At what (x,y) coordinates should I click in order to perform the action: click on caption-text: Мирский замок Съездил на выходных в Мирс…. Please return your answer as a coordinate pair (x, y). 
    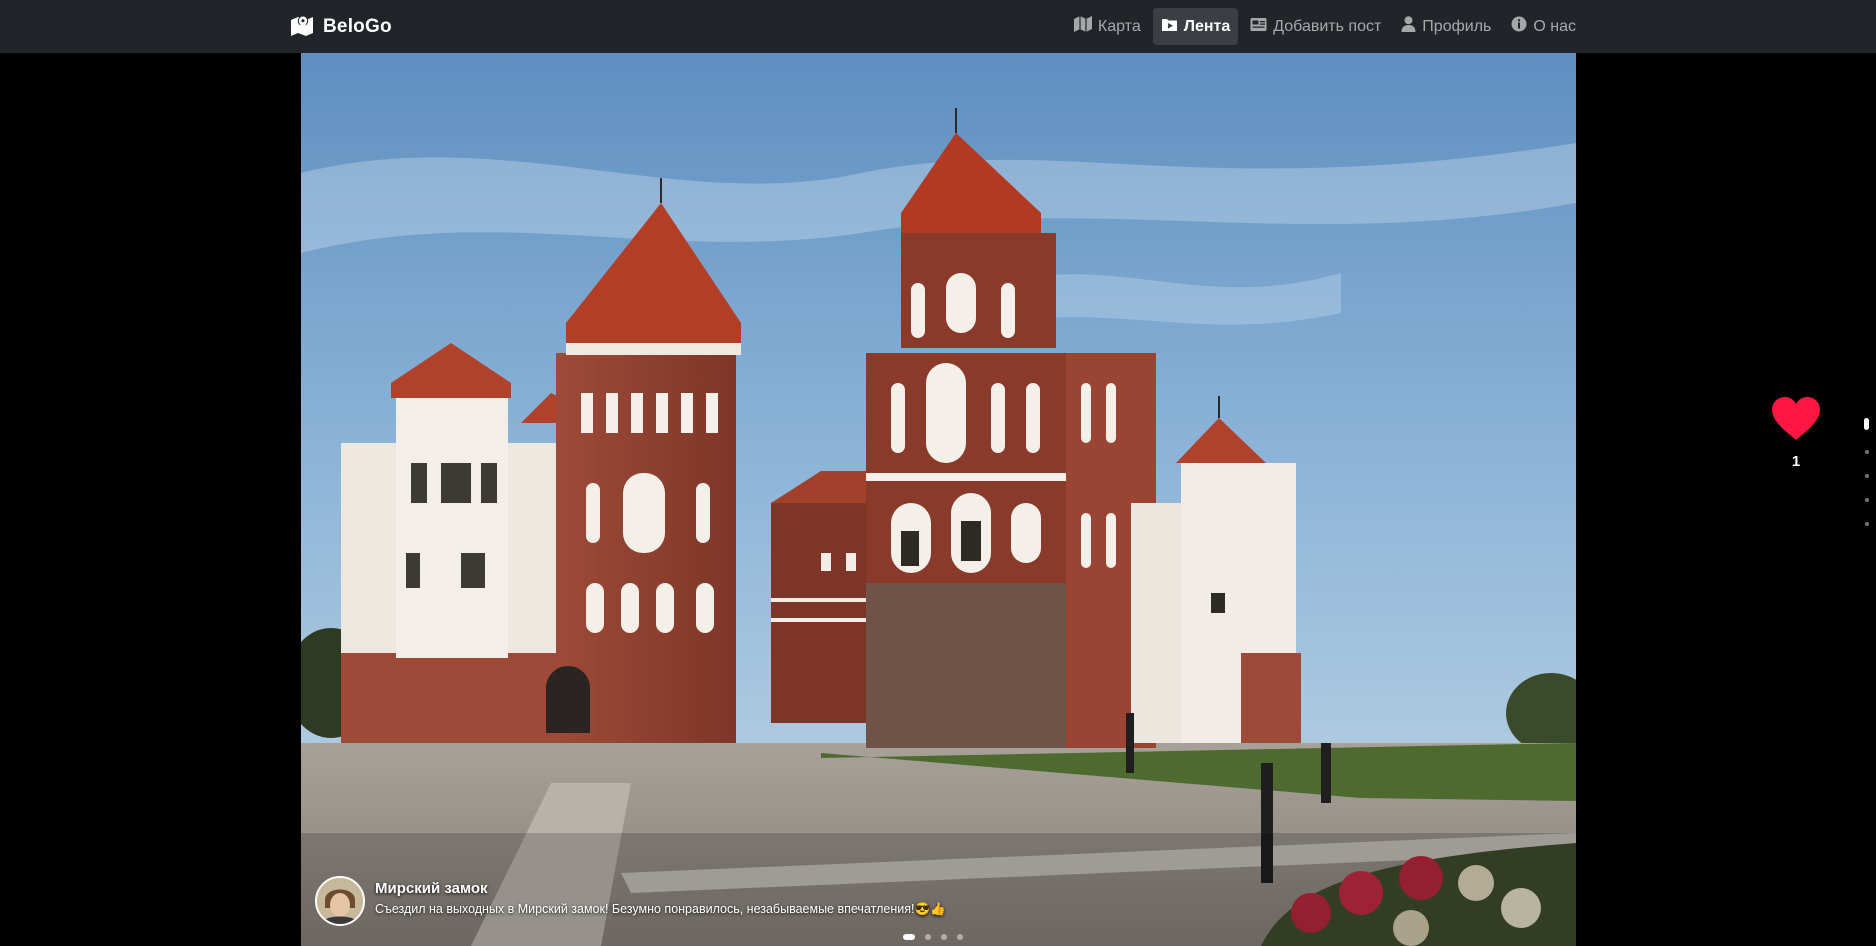
    Looking at the image, I should click on (660, 896).